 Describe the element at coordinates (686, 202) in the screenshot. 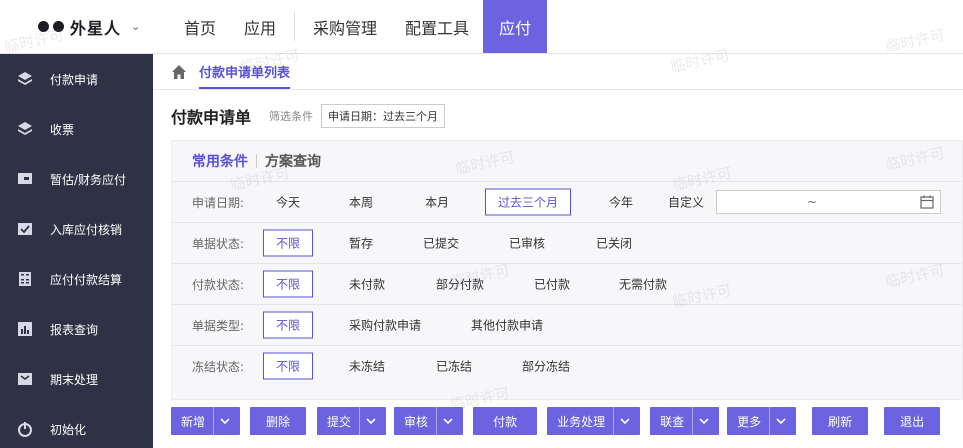

I see `option-custom: 自定义` at that location.